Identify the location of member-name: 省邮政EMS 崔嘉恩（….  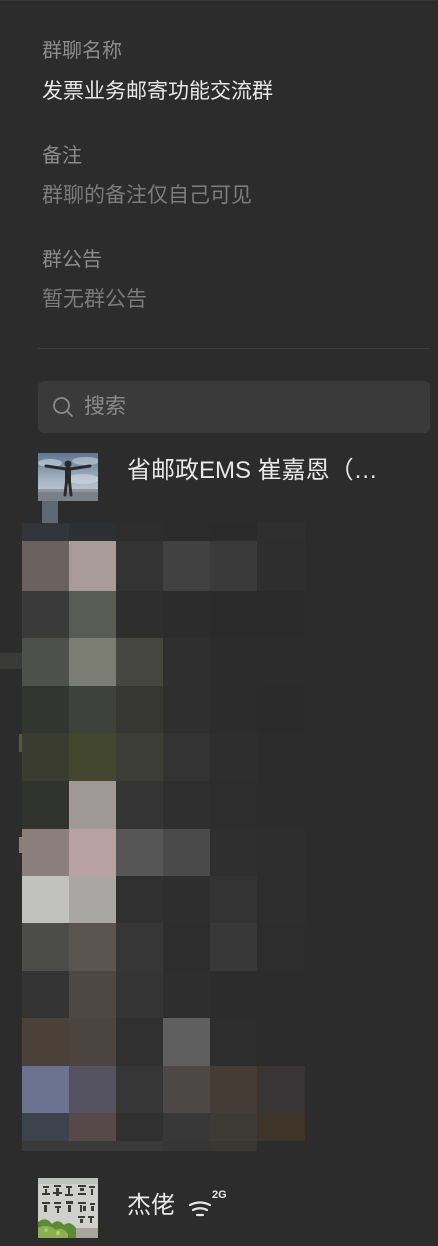
(252, 470).